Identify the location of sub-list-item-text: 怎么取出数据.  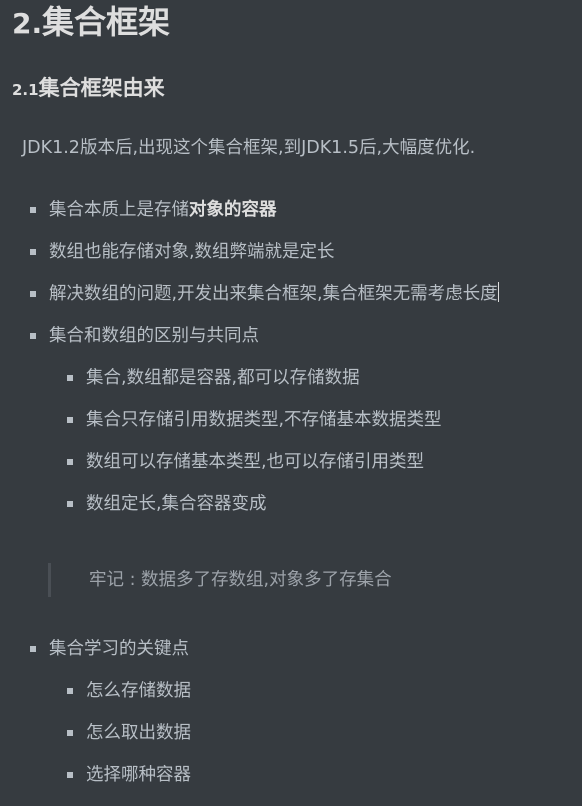
(138, 733).